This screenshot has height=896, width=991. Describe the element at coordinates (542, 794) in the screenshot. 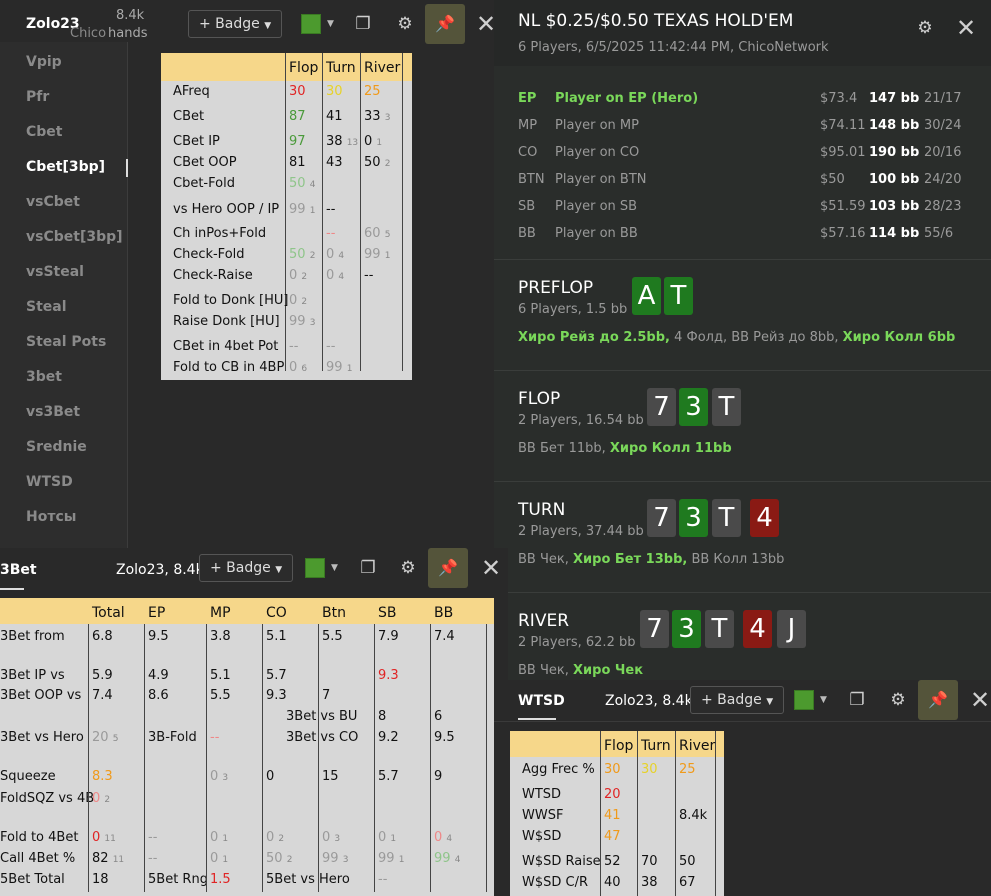

I see `row-label: WTSD` at that location.